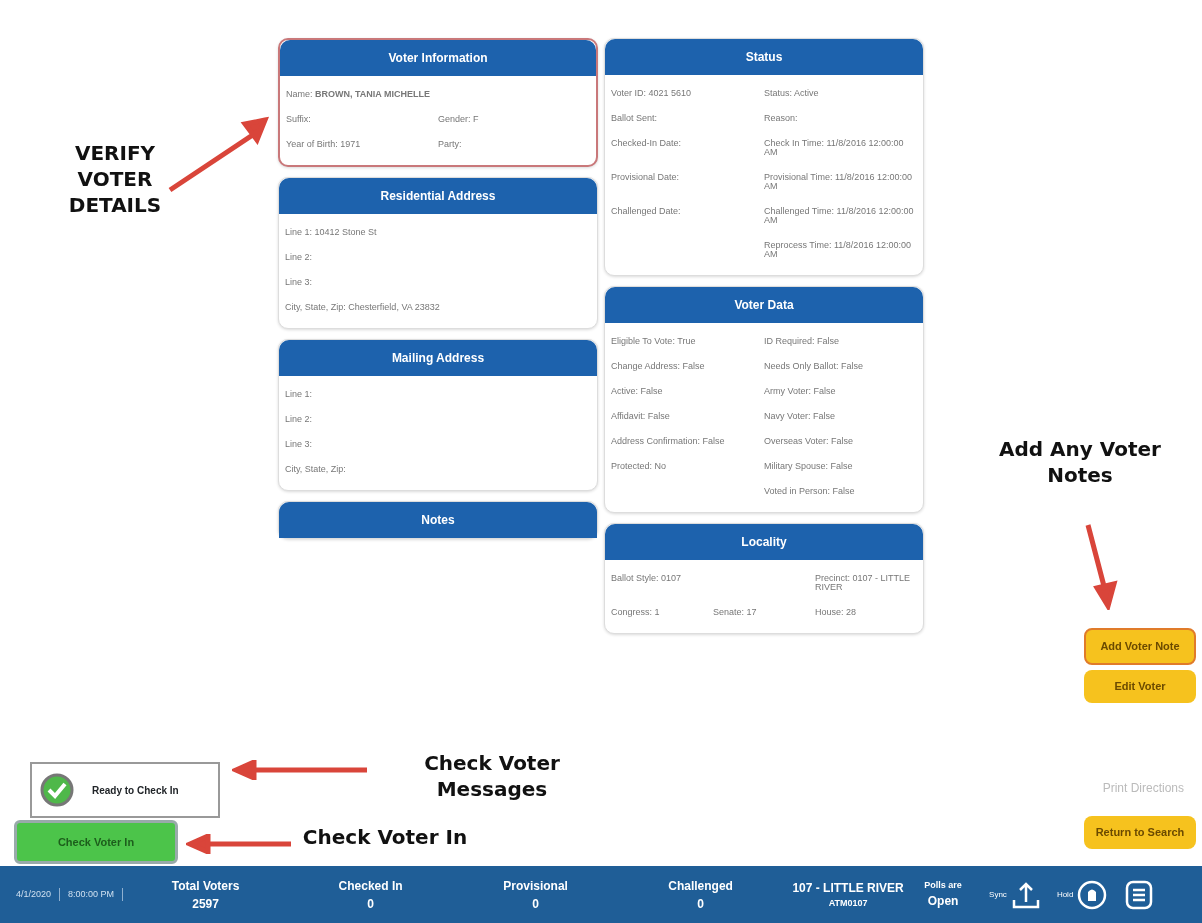 The image size is (1202, 923). I want to click on icon-label: Hold, so click(1065, 894).